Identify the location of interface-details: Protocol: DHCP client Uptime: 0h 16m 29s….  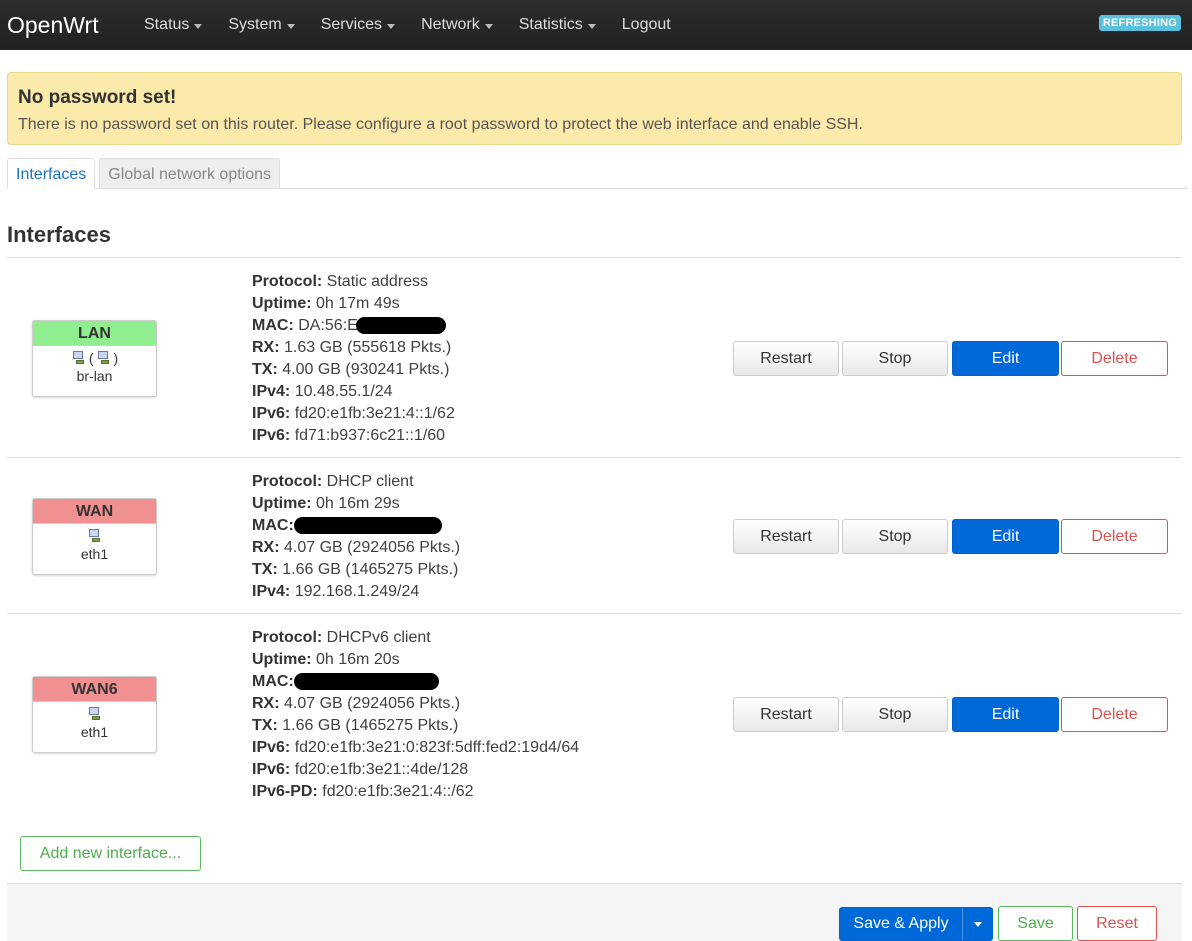
(356, 537).